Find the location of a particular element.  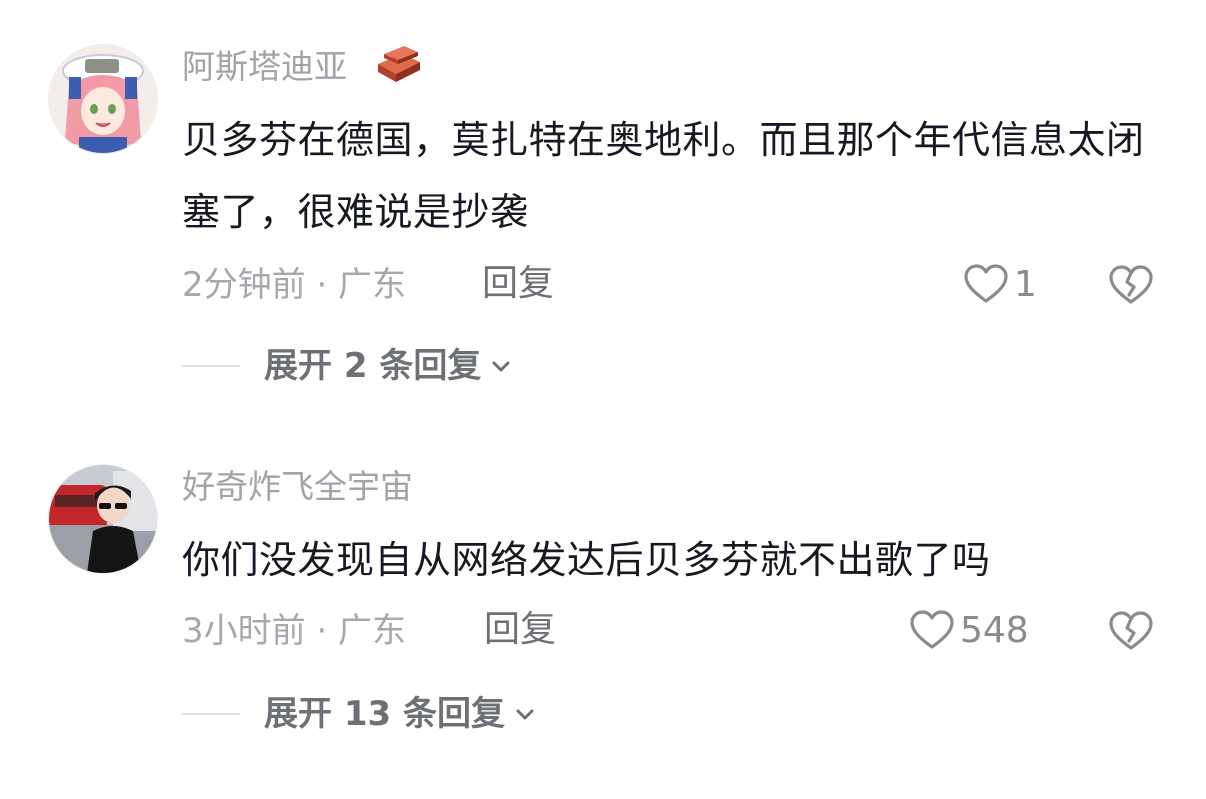

comment-meta: 3小时前 · 广东 is located at coordinates (294, 631).